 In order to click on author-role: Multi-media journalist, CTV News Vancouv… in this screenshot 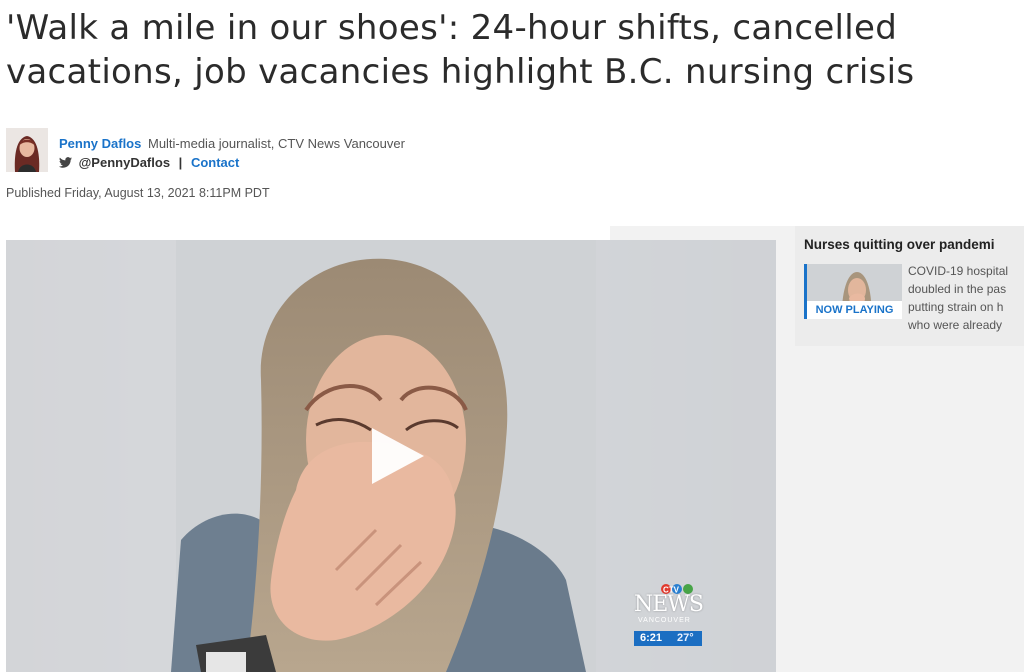, I will do `click(276, 143)`.